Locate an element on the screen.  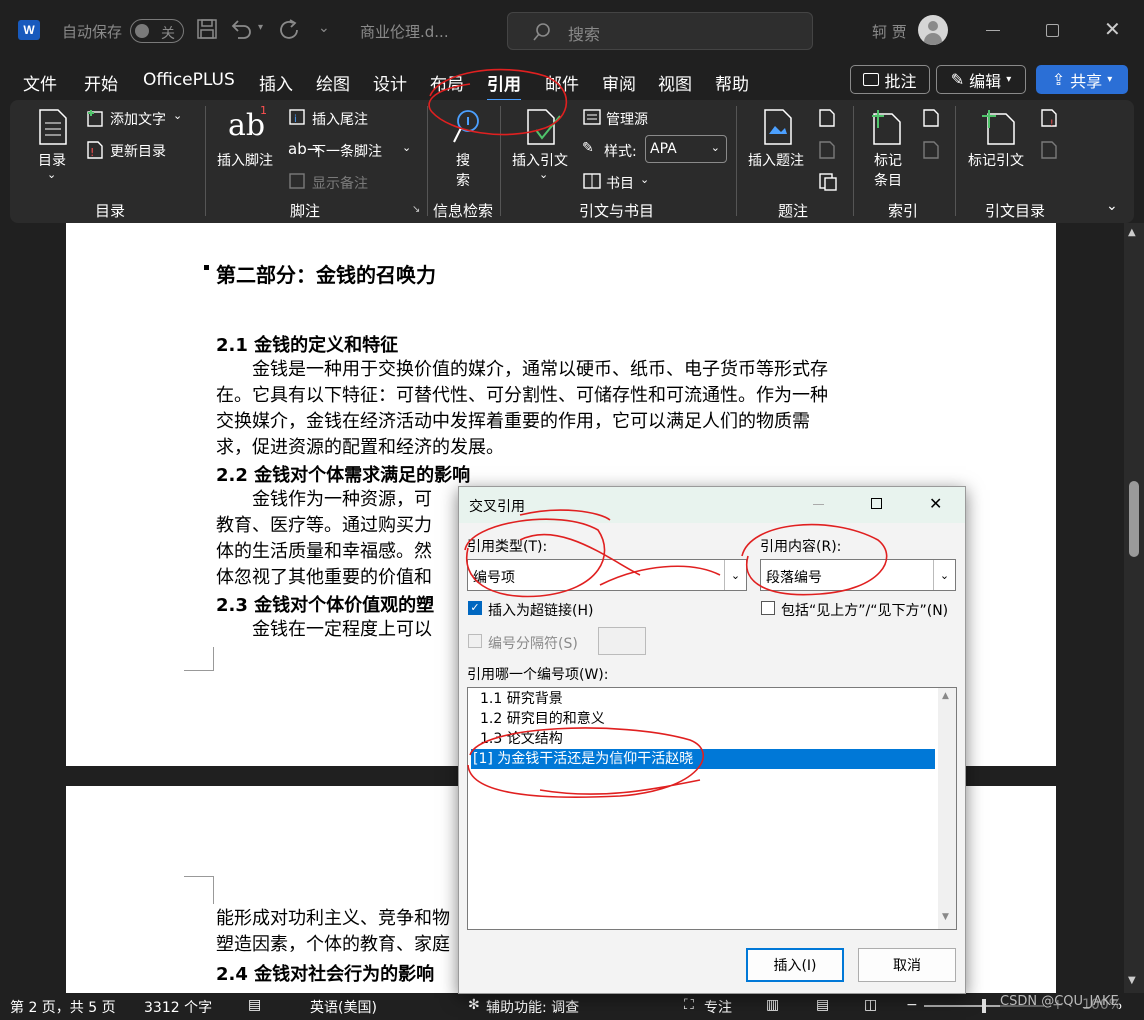
editing-button: ✎ 编辑 ▾ is located at coordinates (981, 79).